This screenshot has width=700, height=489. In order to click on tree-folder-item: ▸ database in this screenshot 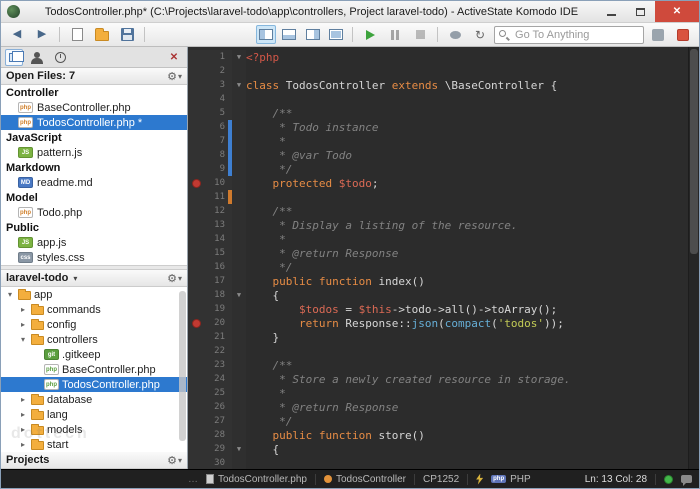, I will do `click(94, 399)`.